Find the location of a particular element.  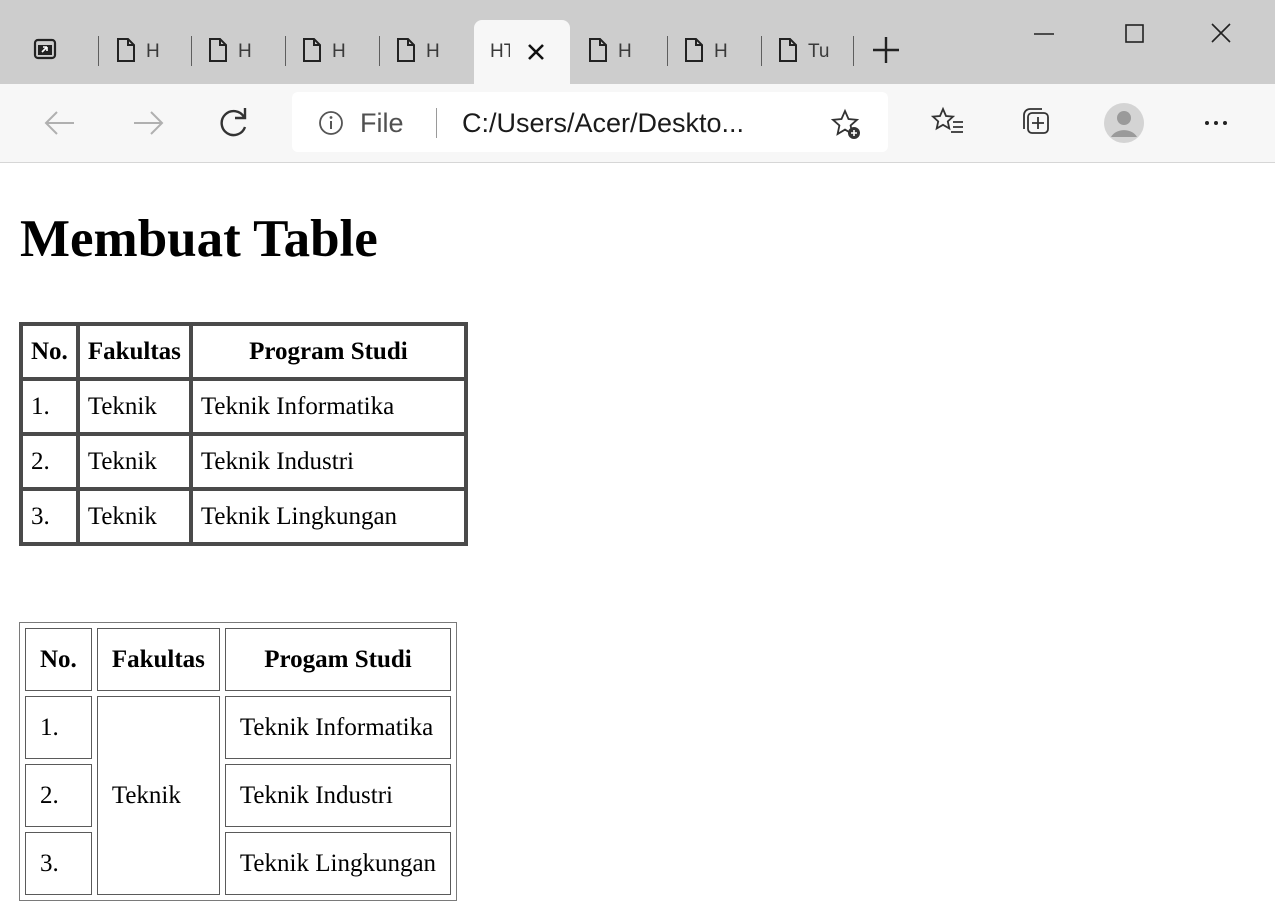

table-header-row: No. Fakultas Progam Studi is located at coordinates (238, 659).